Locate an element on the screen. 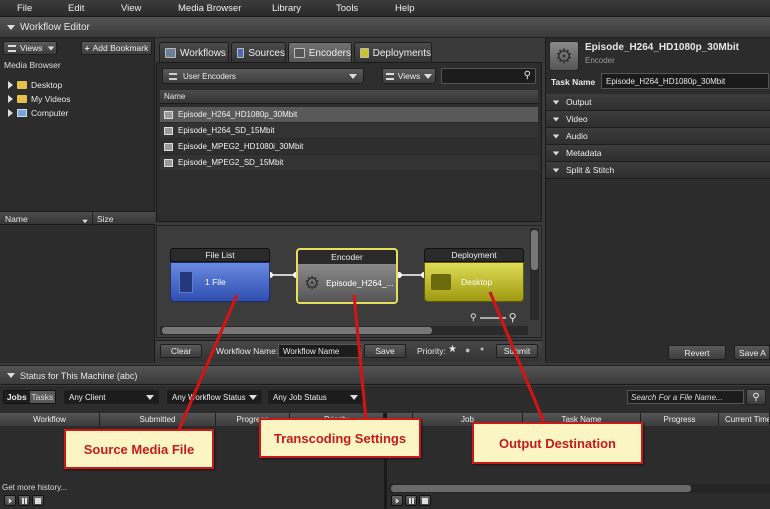 The width and height of the screenshot is (770, 509). callout-output-destination: Output Destination is located at coordinates (557, 443).